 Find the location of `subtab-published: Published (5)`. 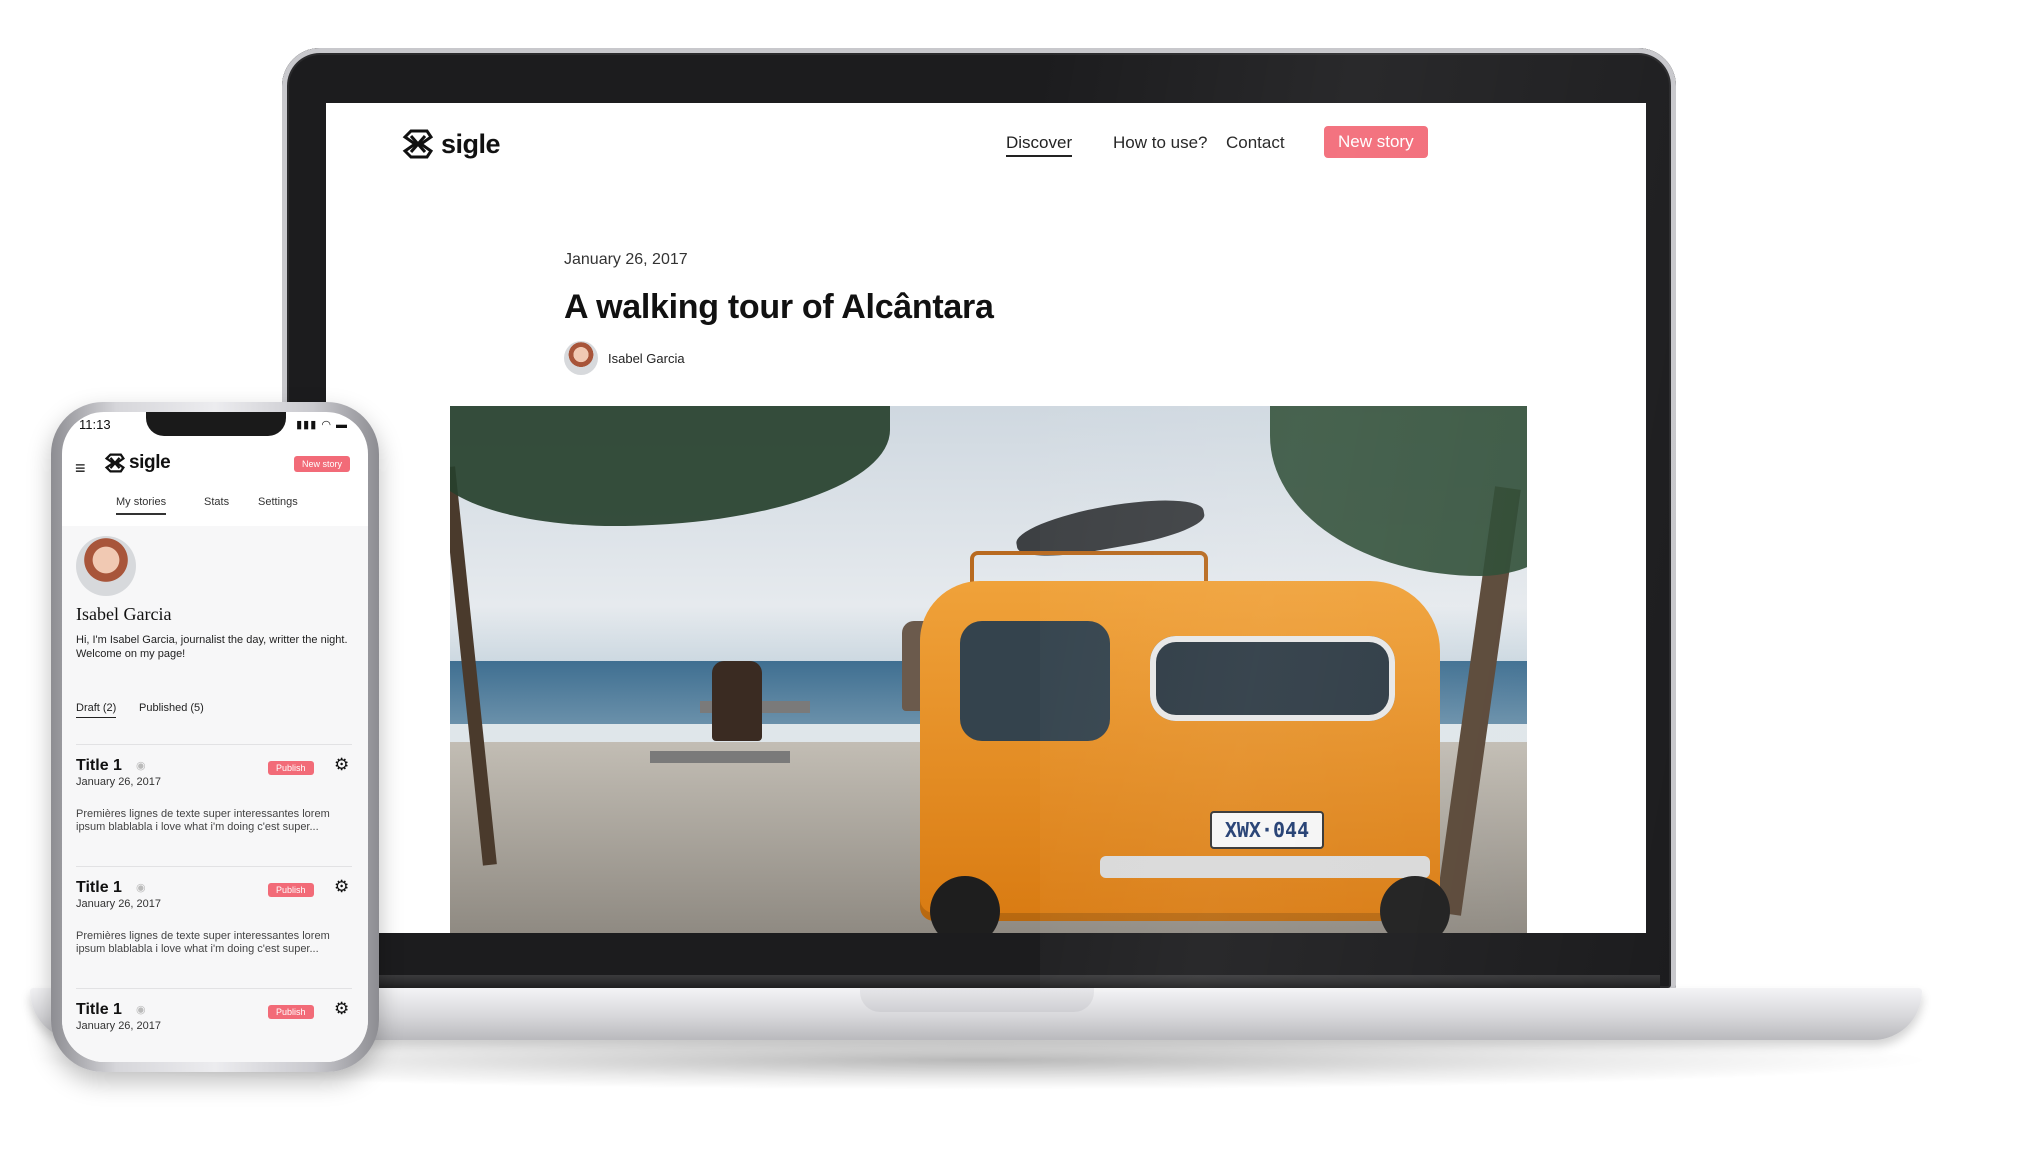

subtab-published: Published (5) is located at coordinates (171, 708).